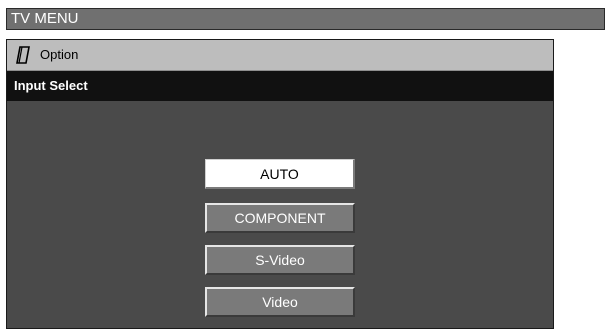  I want to click on note-icon, so click(23, 55).